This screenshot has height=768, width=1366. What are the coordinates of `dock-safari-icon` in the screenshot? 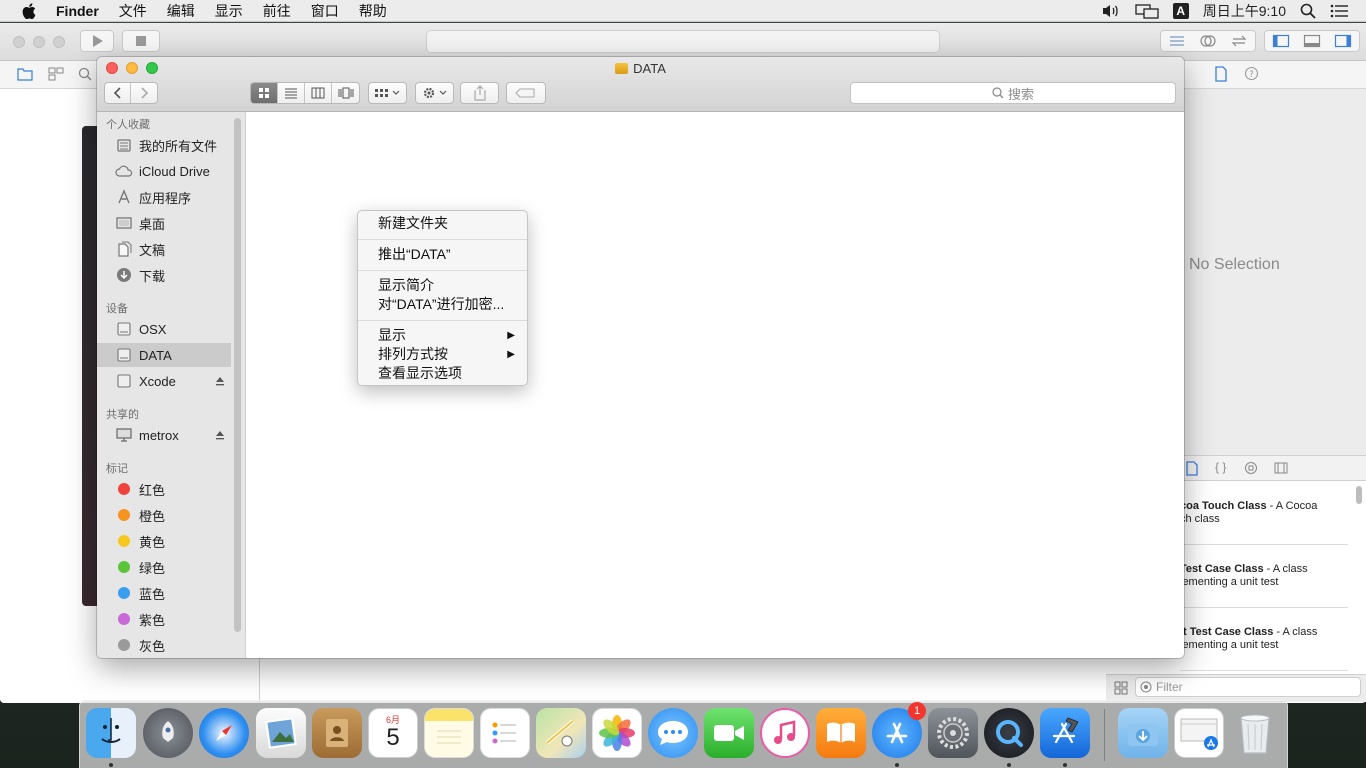 It's located at (224, 733).